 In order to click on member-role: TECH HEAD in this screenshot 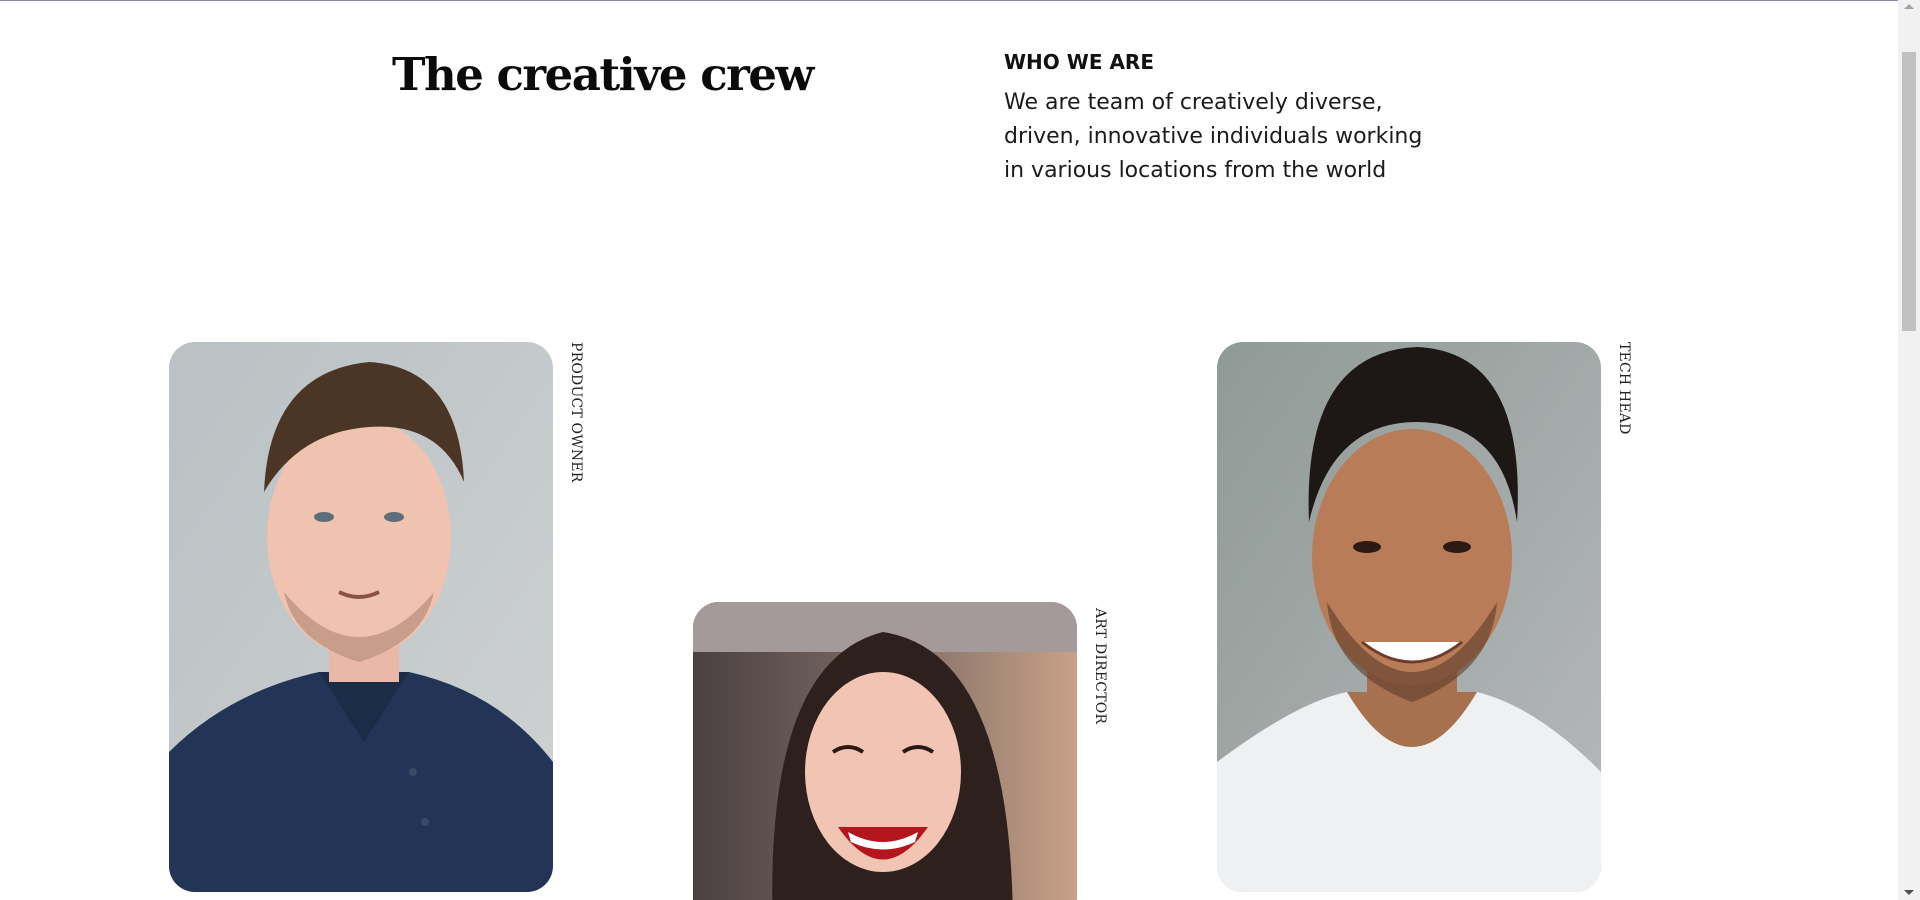, I will do `click(1624, 388)`.